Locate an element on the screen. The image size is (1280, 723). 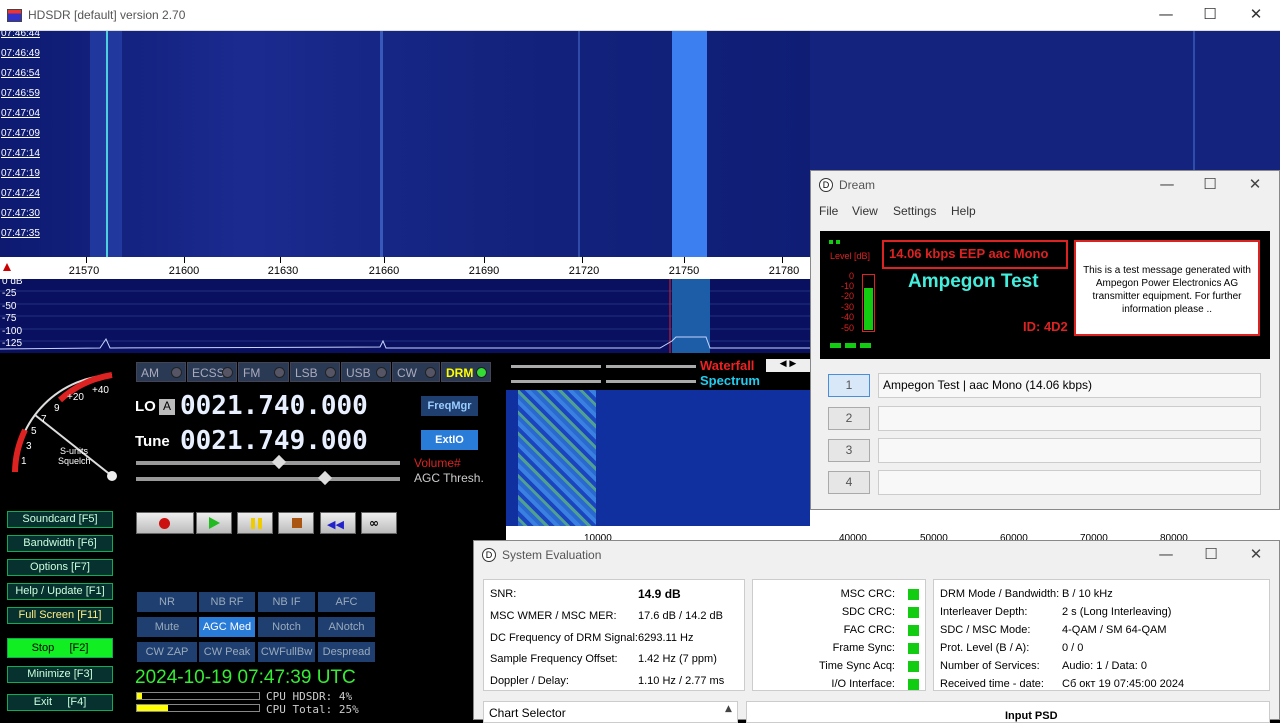
db-label: -125 is located at coordinates (12, 343).